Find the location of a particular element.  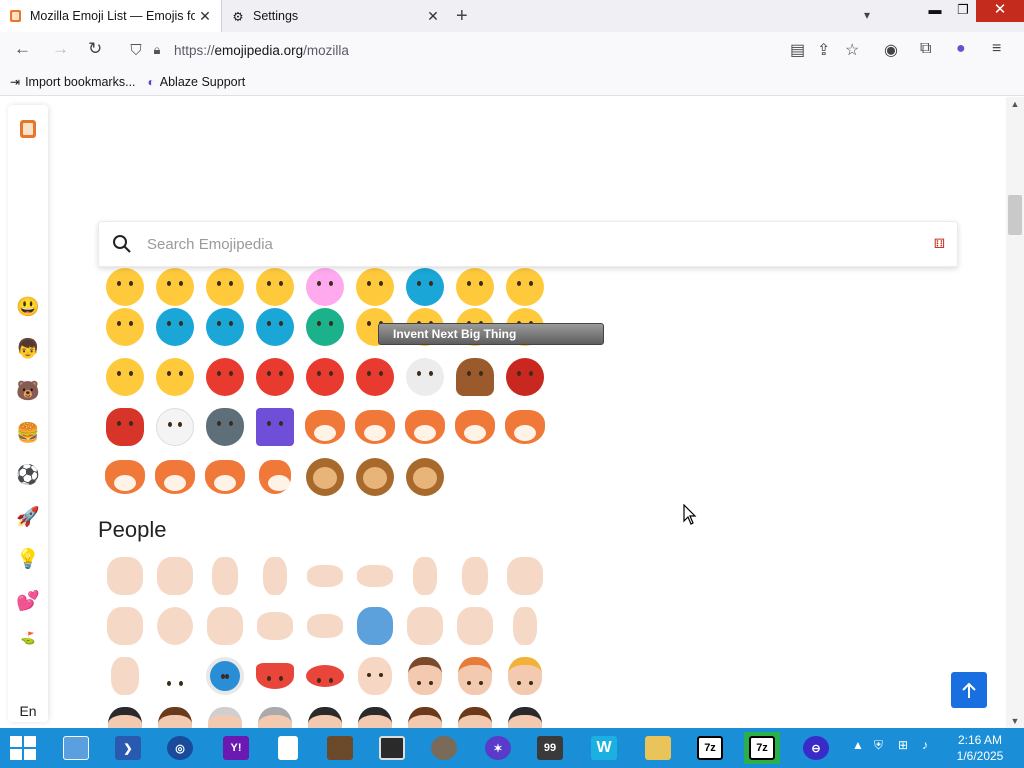

scroll-to-top-button is located at coordinates (969, 690).